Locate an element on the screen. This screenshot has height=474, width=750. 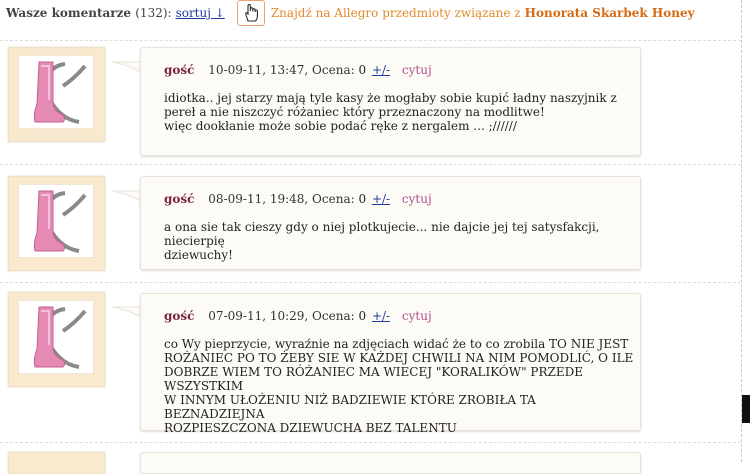
allegro-prompt: Znajdź na Allegro przedmioty związane z is located at coordinates (395, 13).